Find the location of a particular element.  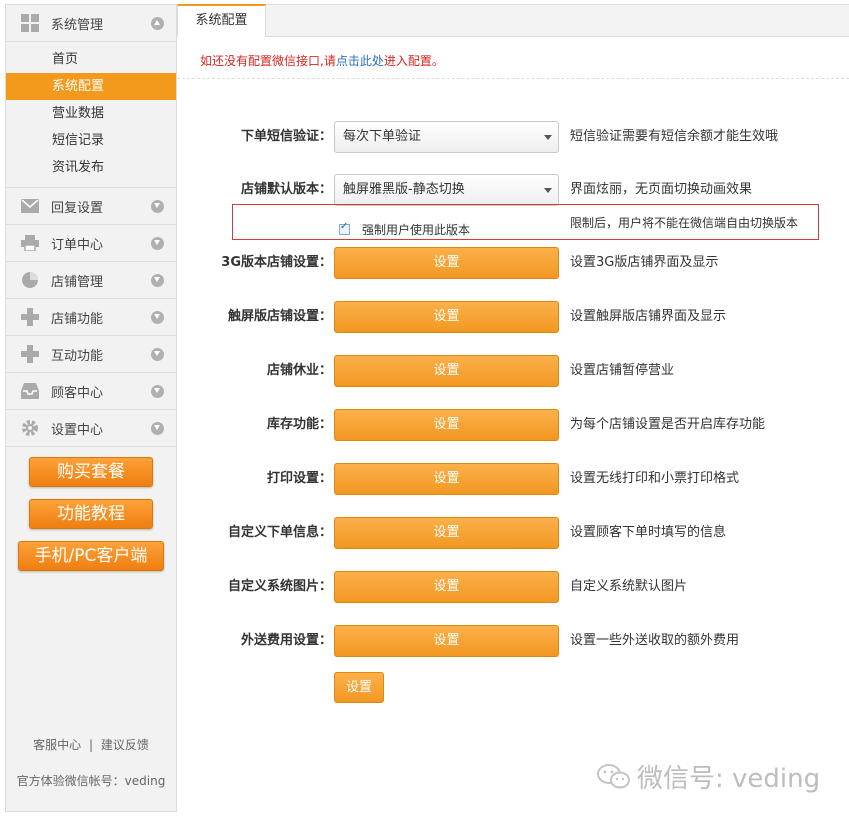

sidebar-group-orders: 订单中心 is located at coordinates (91, 243).